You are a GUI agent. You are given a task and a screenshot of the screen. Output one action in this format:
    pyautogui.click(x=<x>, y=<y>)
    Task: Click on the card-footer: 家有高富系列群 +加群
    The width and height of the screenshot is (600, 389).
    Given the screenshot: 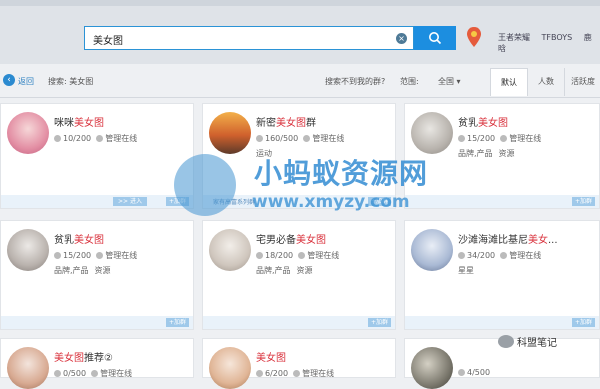 What is the action you would take?
    pyautogui.click(x=299, y=201)
    